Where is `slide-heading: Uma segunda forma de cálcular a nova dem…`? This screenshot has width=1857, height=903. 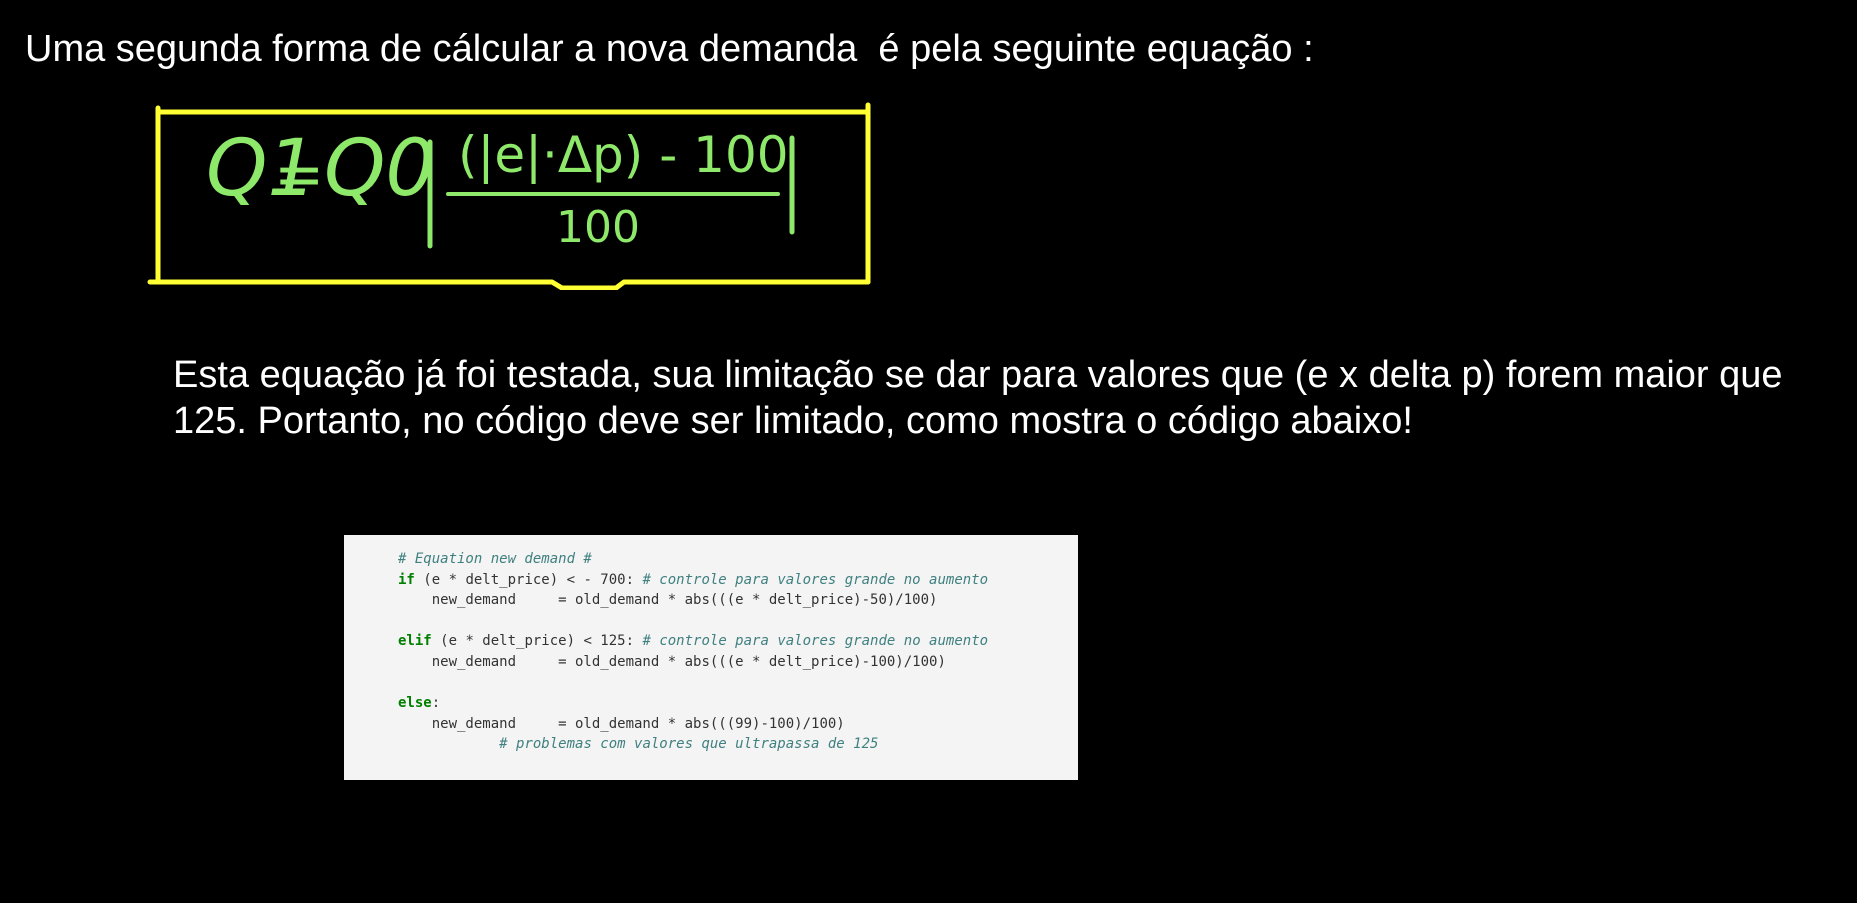
slide-heading: Uma segunda forma de cálcular a nova dem… is located at coordinates (669, 49).